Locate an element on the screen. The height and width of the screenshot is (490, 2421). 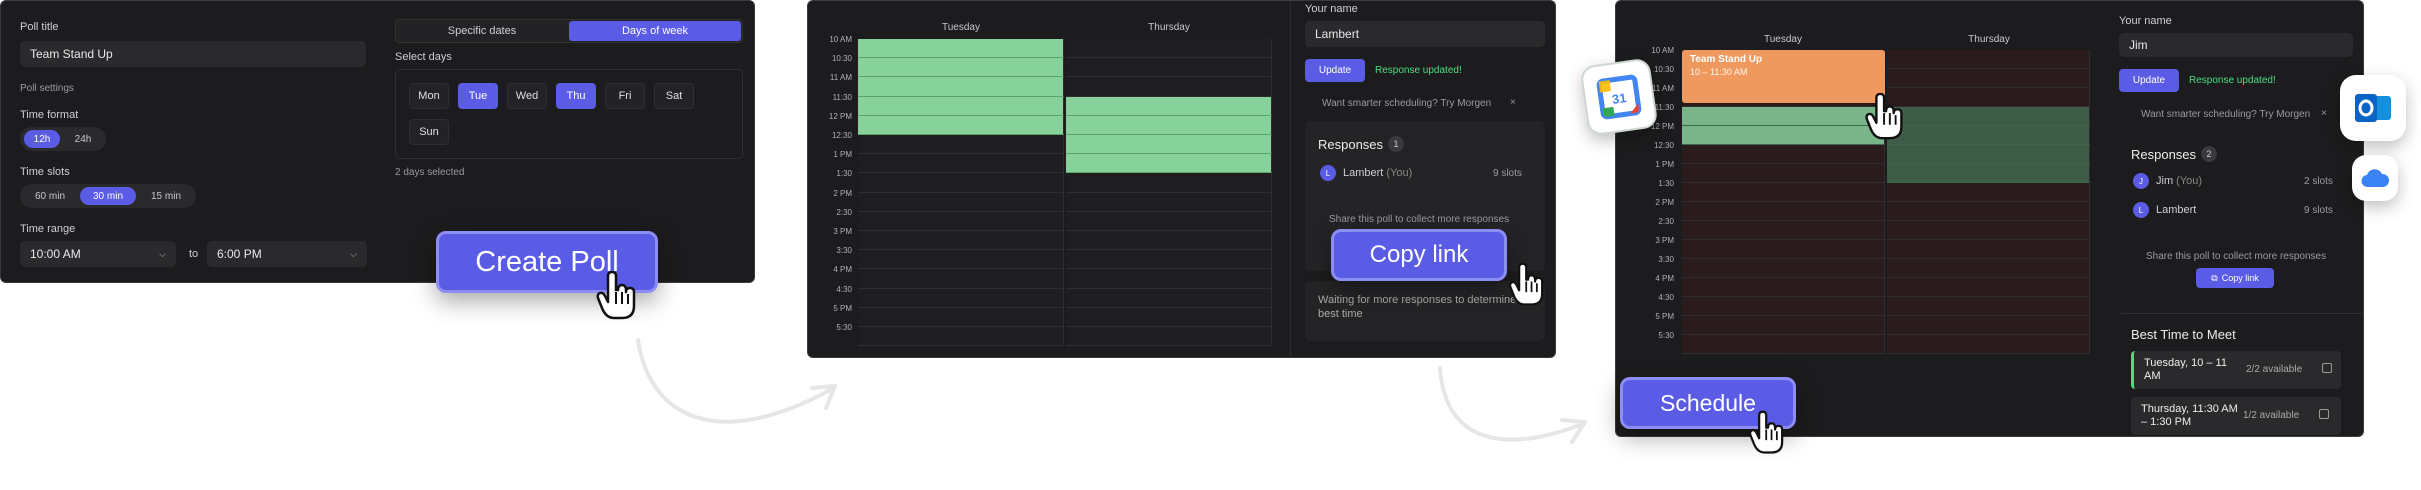
your-name-label: Your name is located at coordinates (2145, 21).